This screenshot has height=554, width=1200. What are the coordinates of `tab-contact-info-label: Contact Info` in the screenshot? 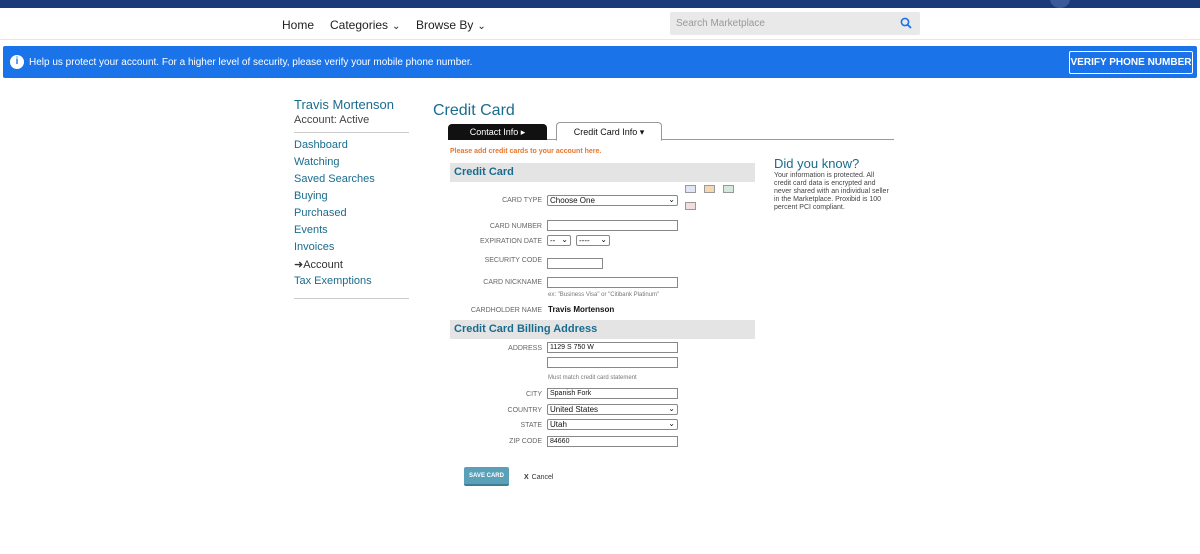 It's located at (494, 132).